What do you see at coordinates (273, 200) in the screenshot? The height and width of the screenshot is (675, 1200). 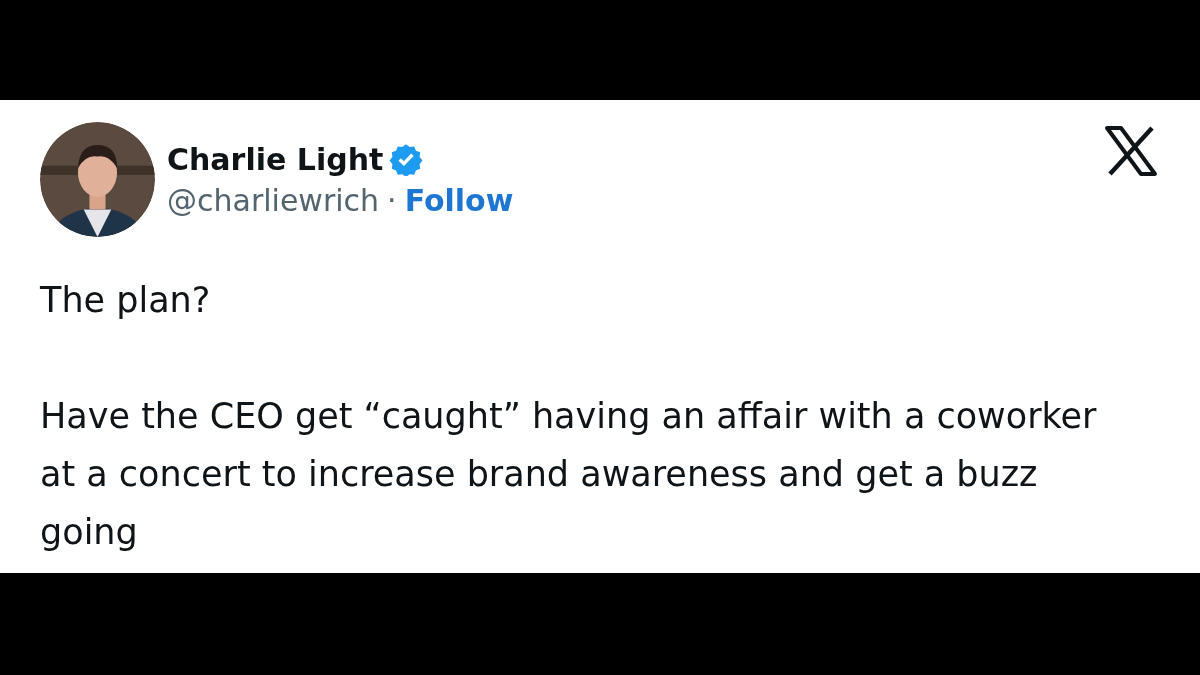 I see `author-handle: @charliewrich` at bounding box center [273, 200].